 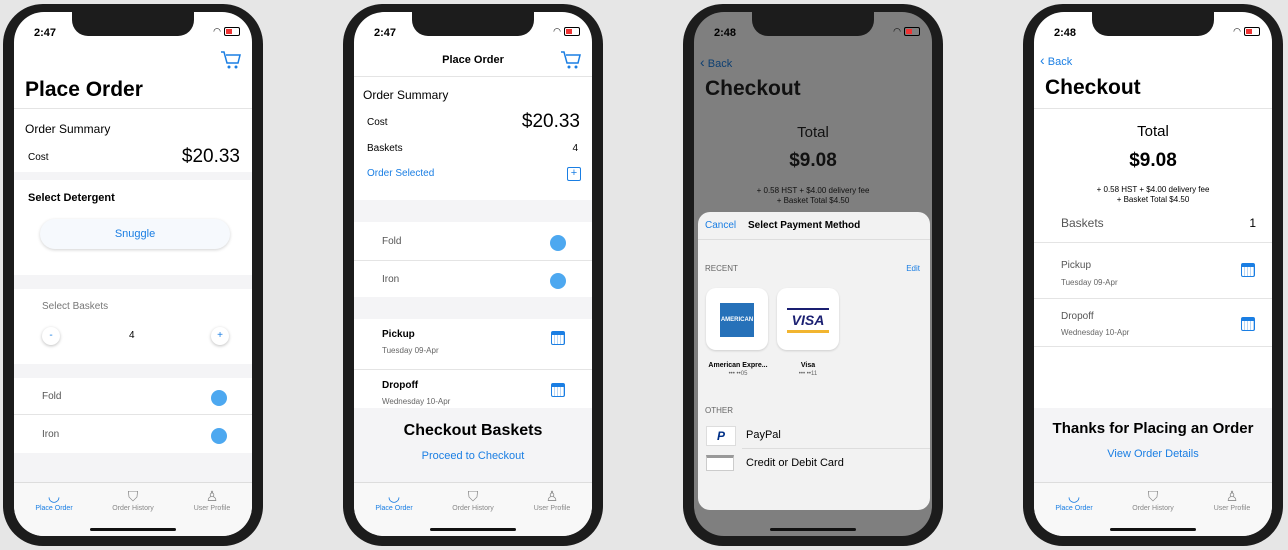 I want to click on visa-card: VISA, so click(x=808, y=319).